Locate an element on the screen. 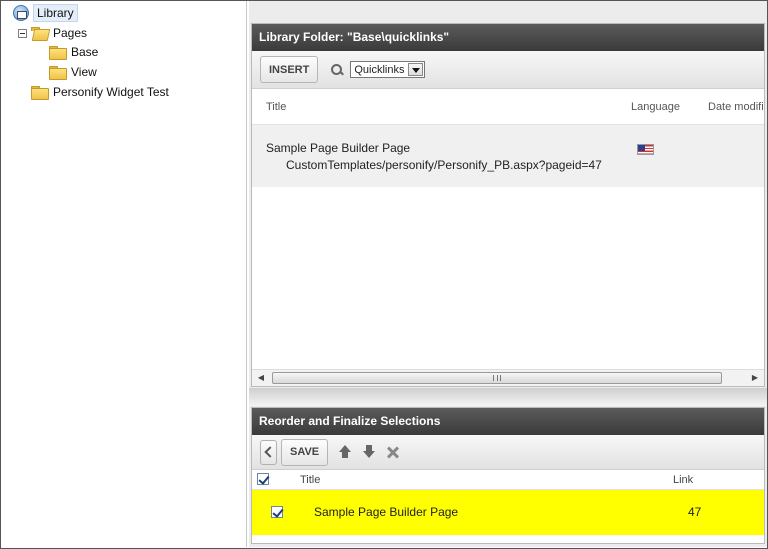 This screenshot has height=549, width=768. horizontal-scrollbar: ◀ ▶ is located at coordinates (508, 377).